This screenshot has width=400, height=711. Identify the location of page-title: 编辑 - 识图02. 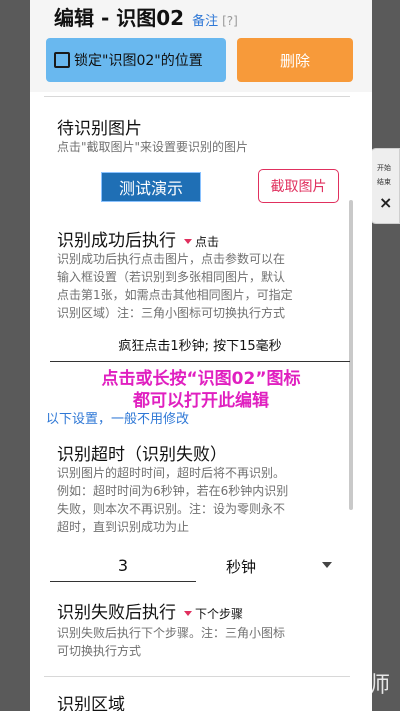
(119, 18).